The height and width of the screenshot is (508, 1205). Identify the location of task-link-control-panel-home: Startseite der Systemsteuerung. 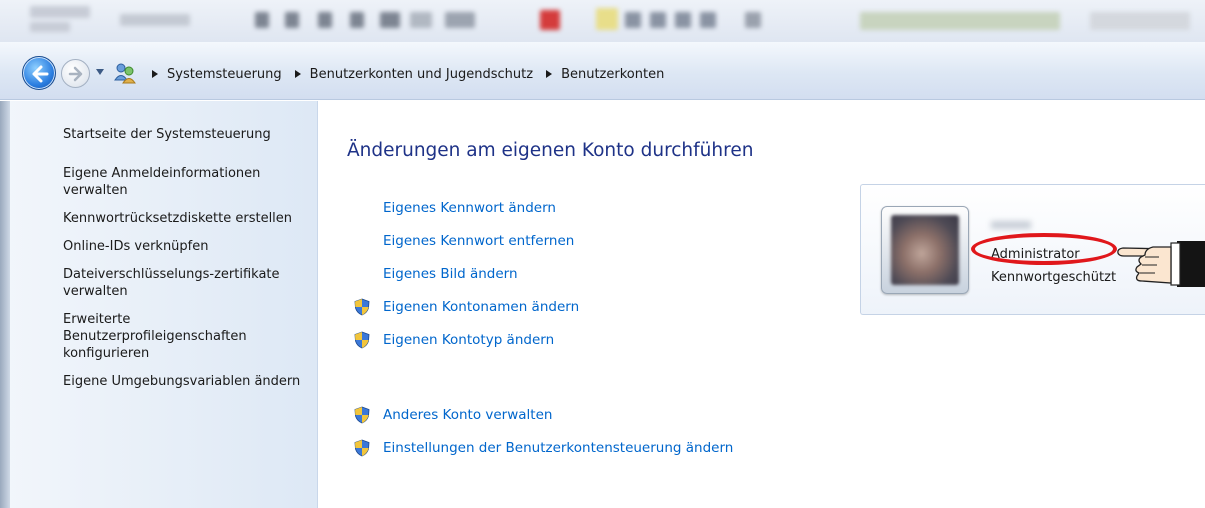
(188, 134).